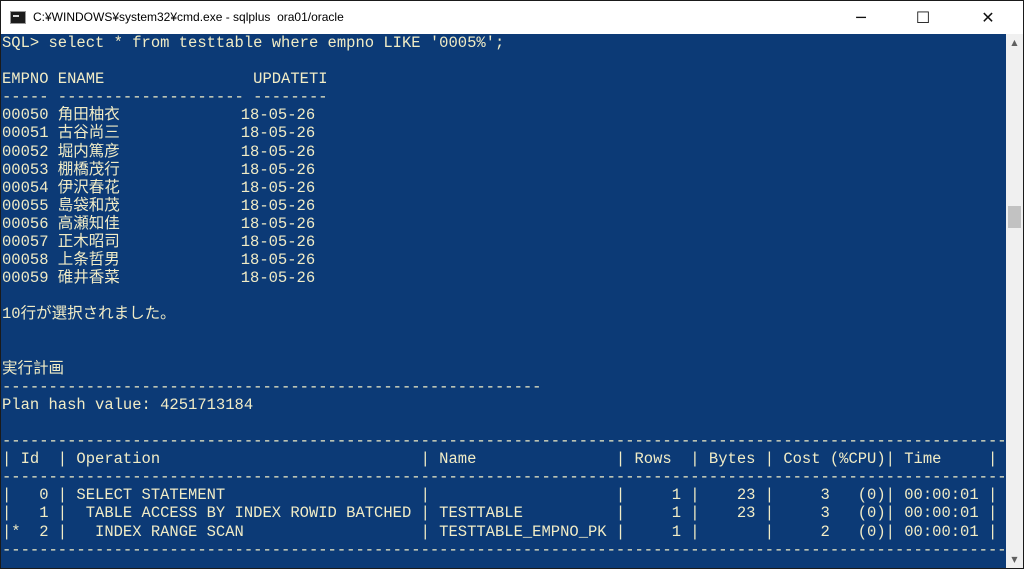  I want to click on console-line: 00059 碓井香菜 18-05-26, so click(159, 278).